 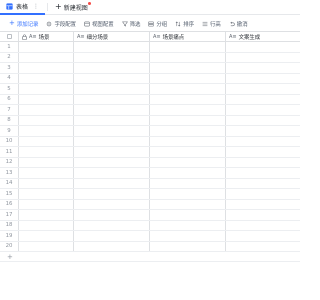 What do you see at coordinates (112, 36) in the screenshot?
I see `column-header-sub-scene: A≡ 细分场景` at bounding box center [112, 36].